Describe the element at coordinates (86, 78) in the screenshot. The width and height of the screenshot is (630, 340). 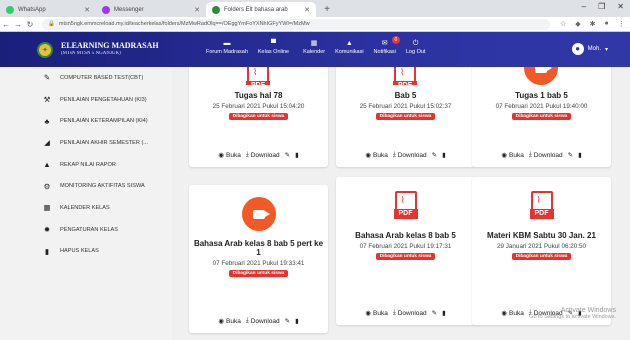
I see `sidebar-item-cbt: ✎ COMPUTER BASED TEST(CBT)` at that location.